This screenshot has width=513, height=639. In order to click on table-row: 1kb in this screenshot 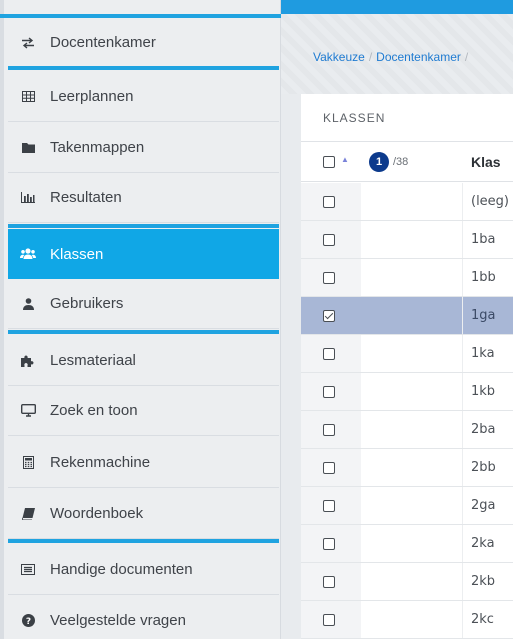, I will do `click(407, 392)`.